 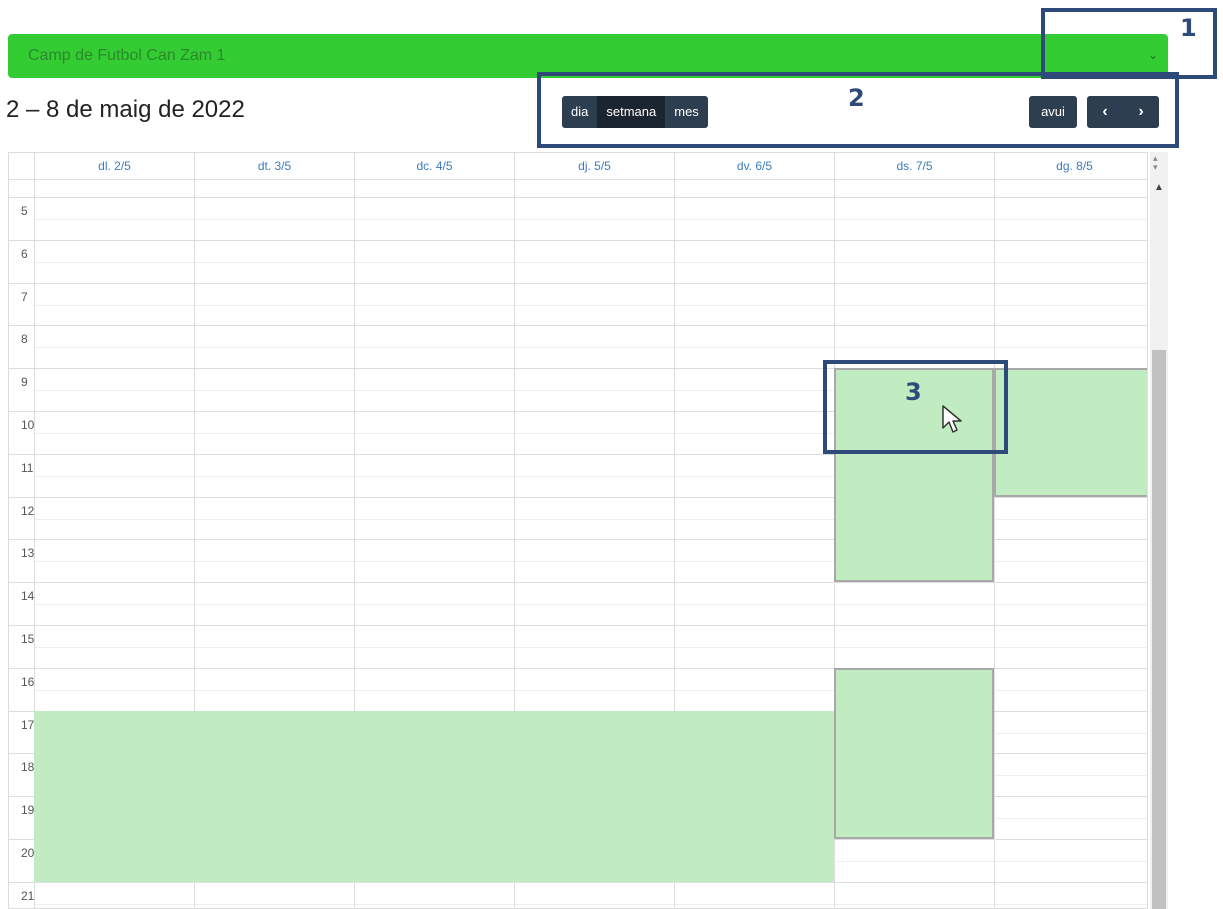 I want to click on hour-label: 8, so click(x=24, y=339).